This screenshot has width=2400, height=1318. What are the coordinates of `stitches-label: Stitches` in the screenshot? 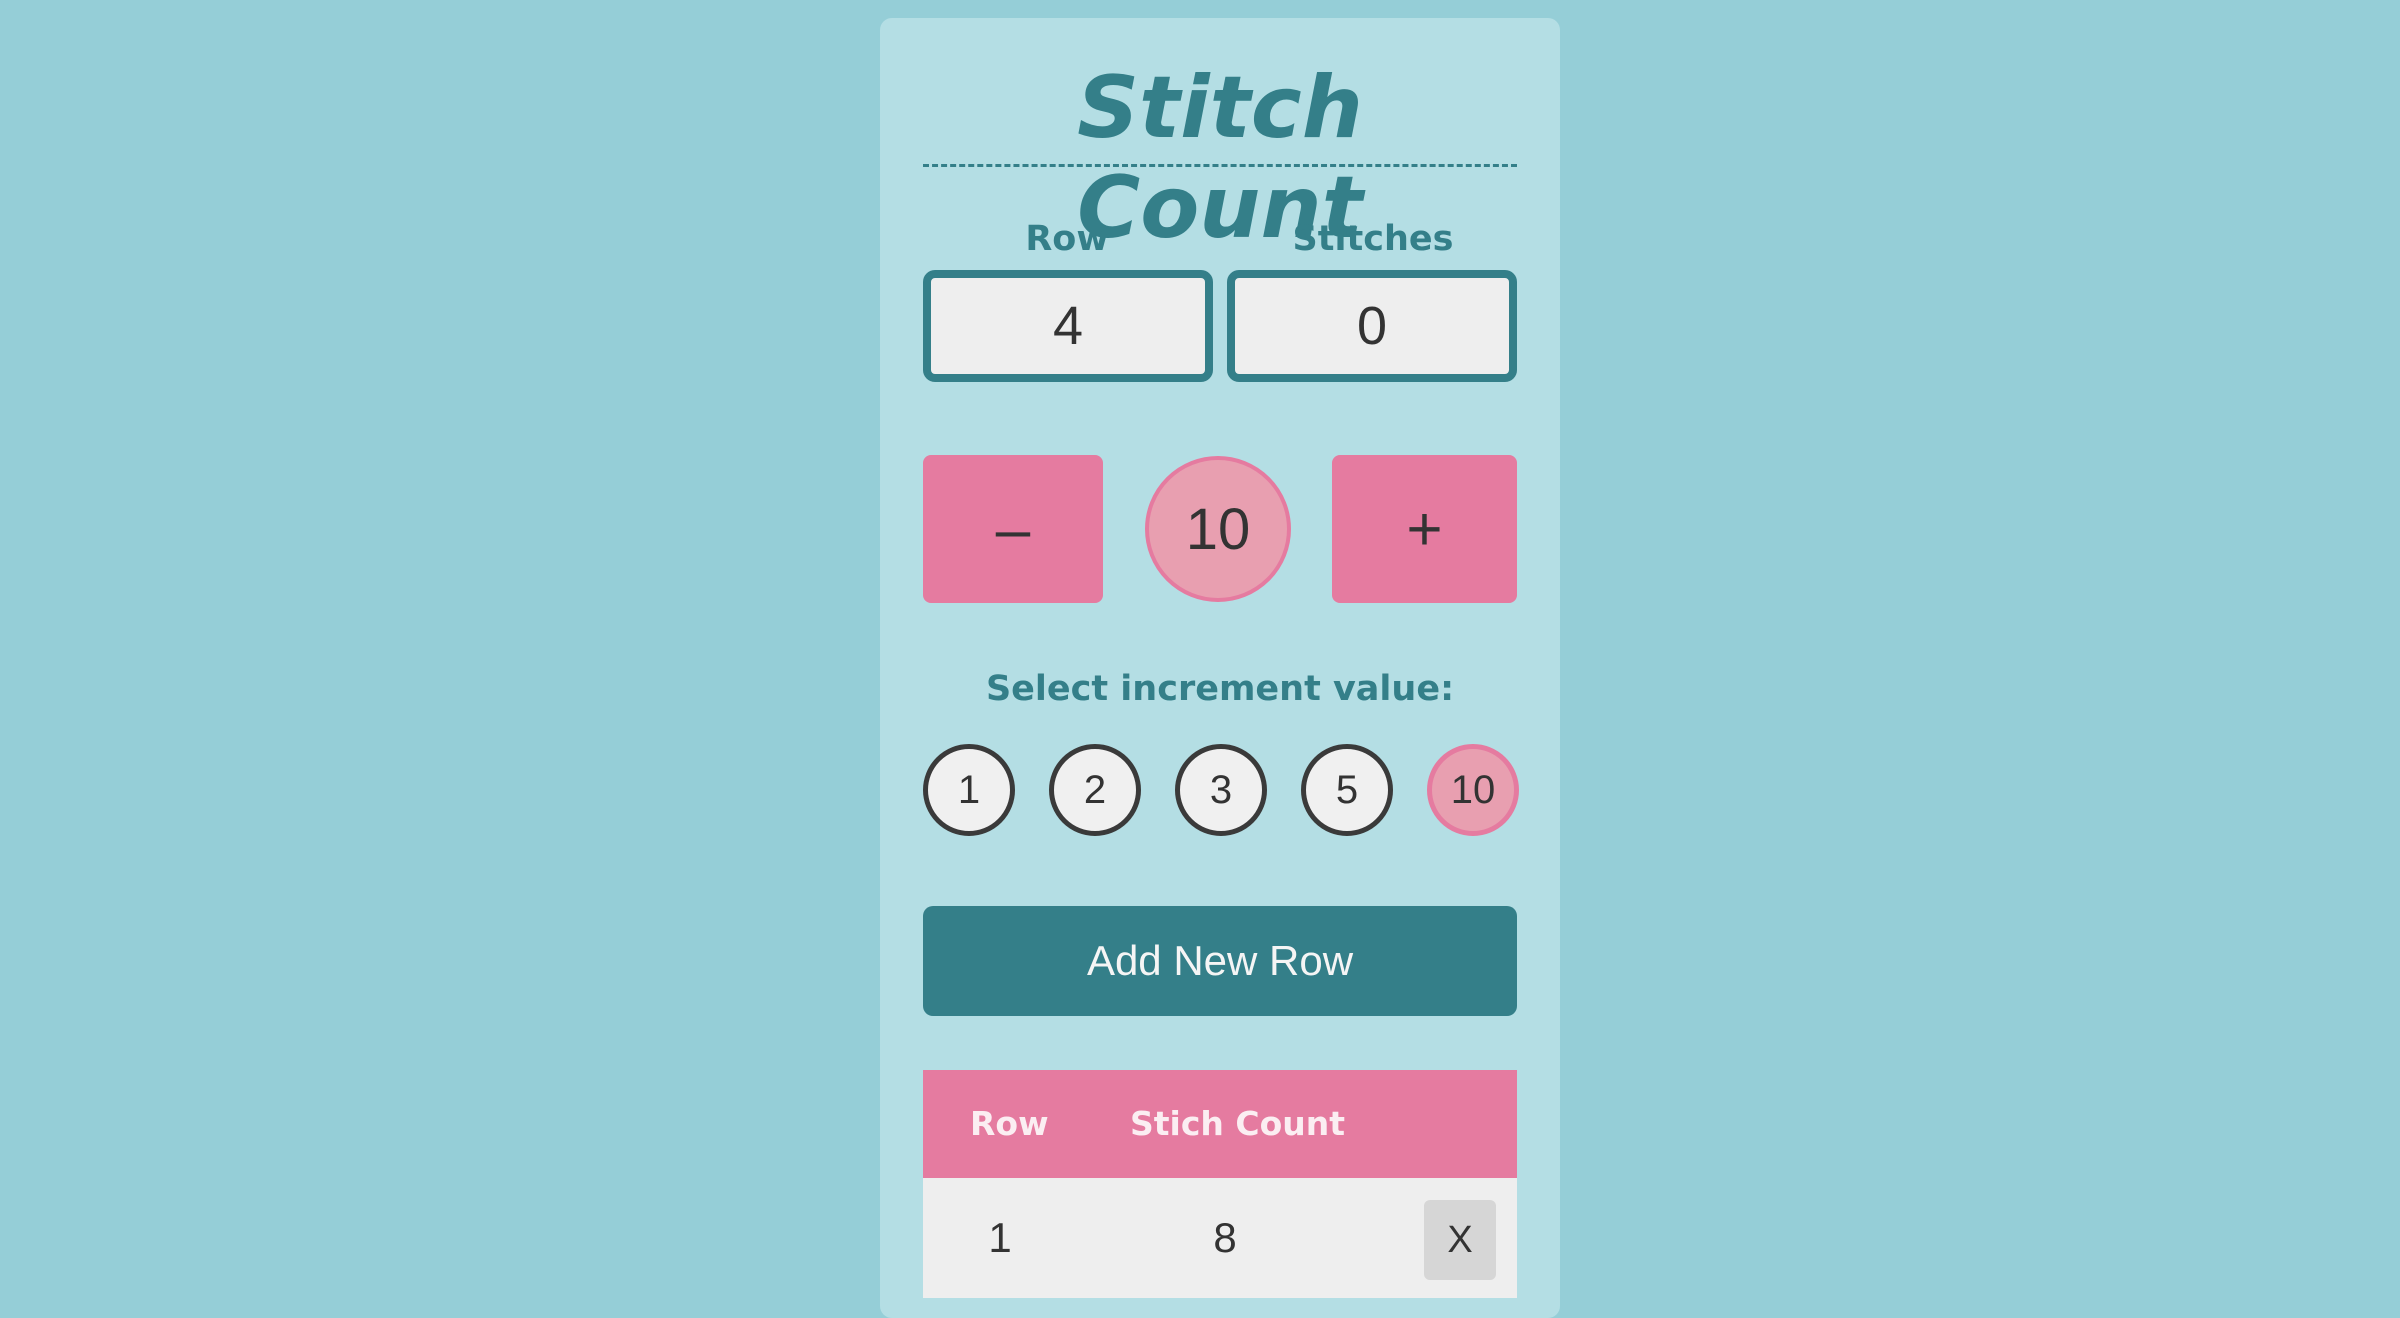 It's located at (1373, 239).